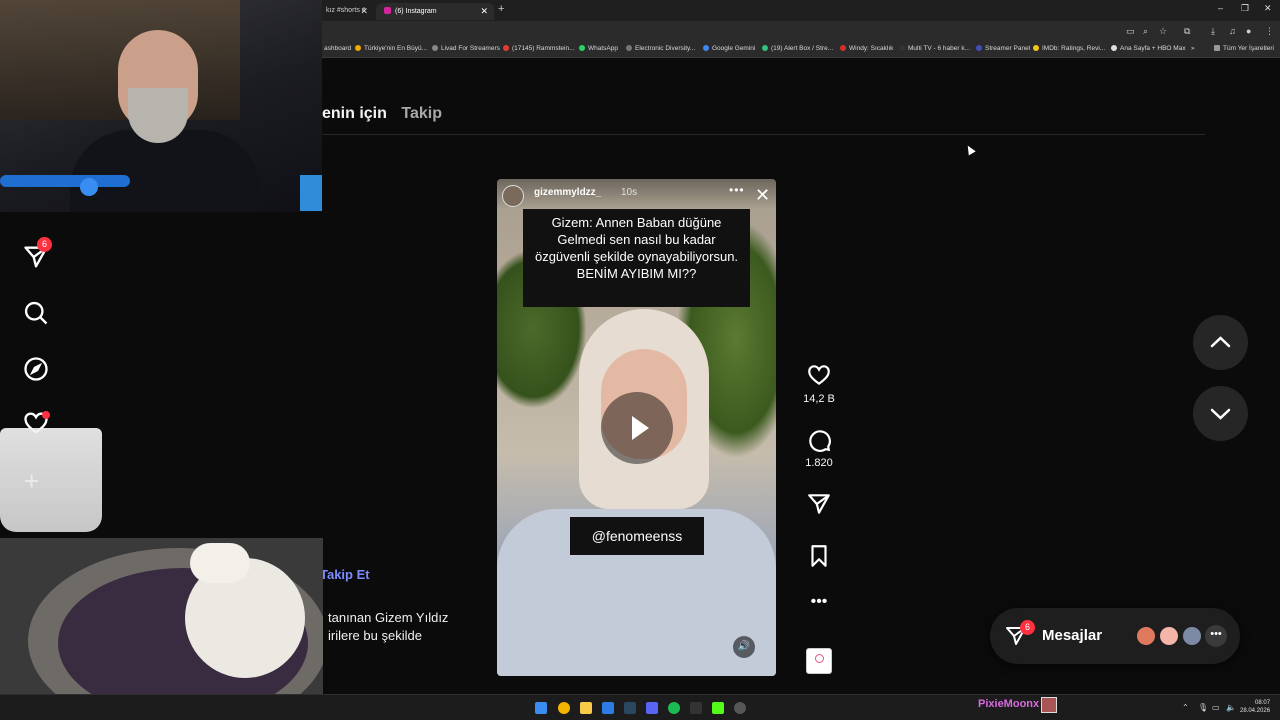 This screenshot has width=1280, height=720. Describe the element at coordinates (345, 574) in the screenshot. I see `follow-link: Takip Et` at that location.